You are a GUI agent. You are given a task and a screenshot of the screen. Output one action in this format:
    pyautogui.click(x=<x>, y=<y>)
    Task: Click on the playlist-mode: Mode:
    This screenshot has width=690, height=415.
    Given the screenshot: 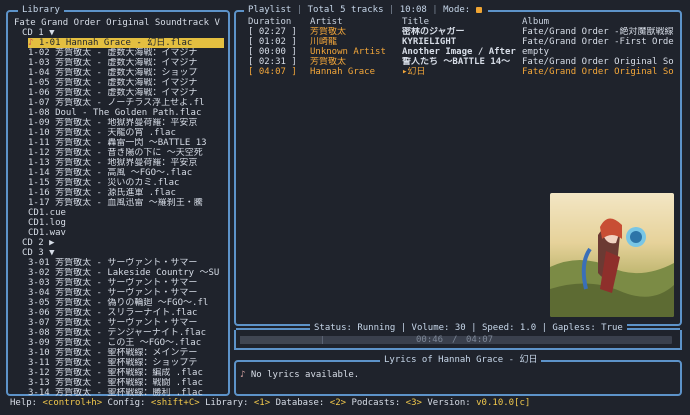 What is the action you would take?
    pyautogui.click(x=457, y=10)
    